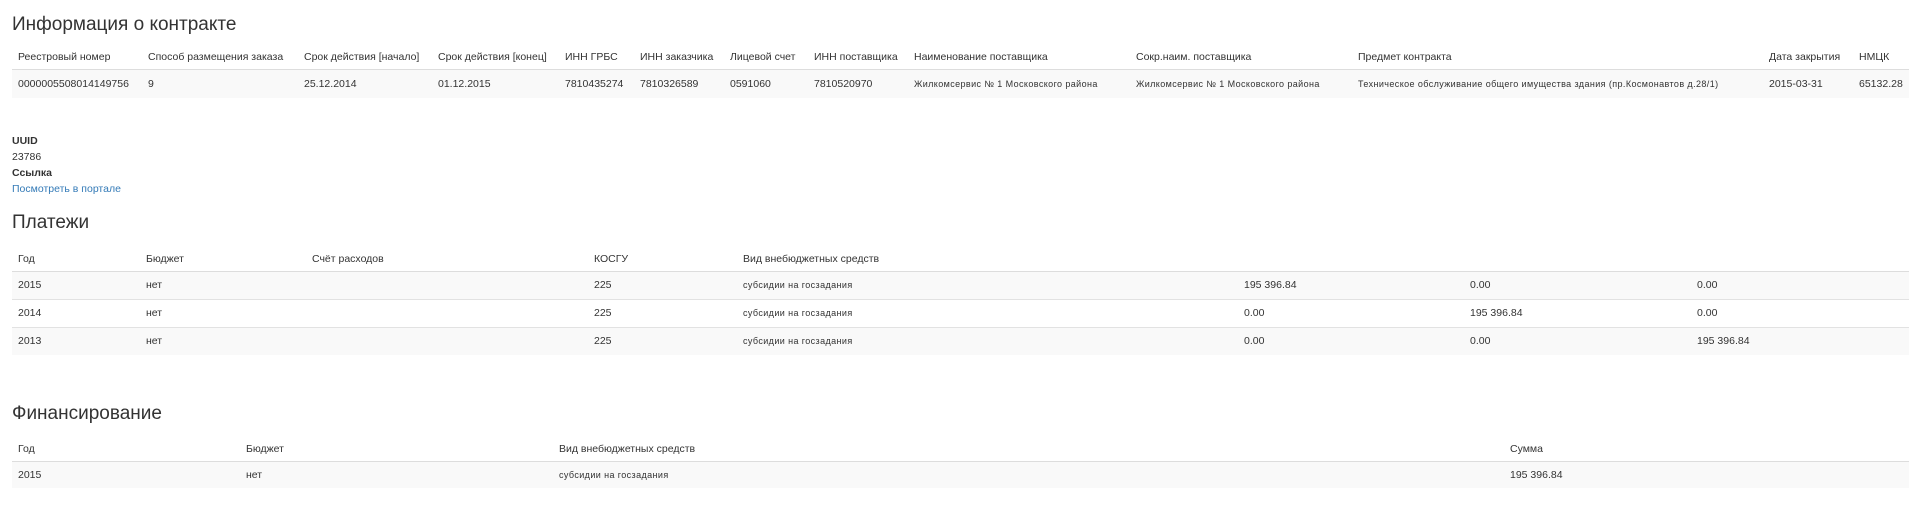  Describe the element at coordinates (1241, 58) in the screenshot. I see `contract-header-cell: Сокр.наим. поставщика` at that location.